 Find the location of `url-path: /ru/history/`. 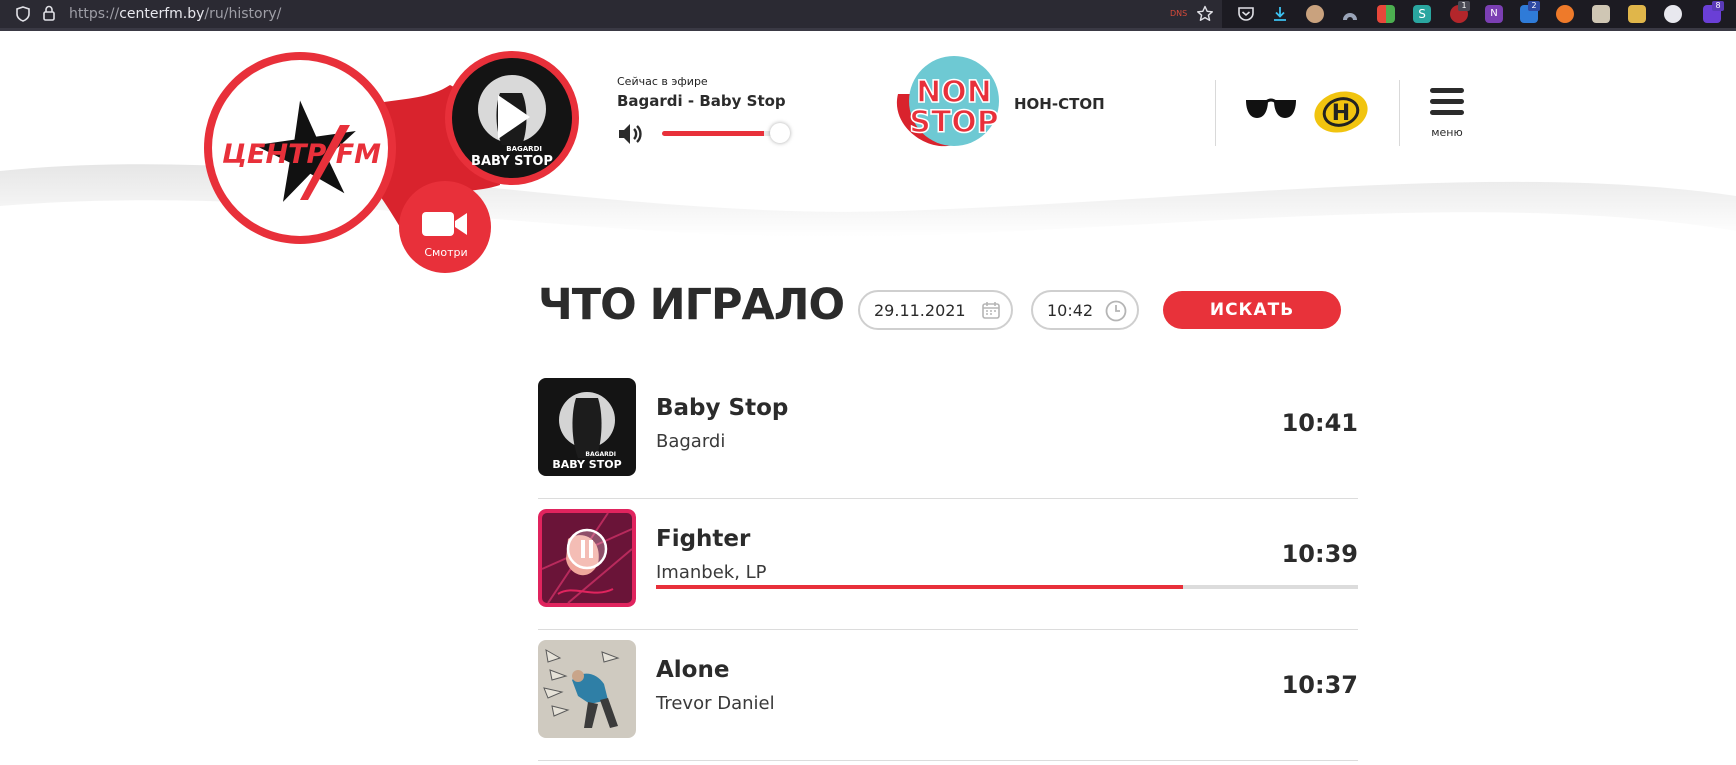

url-path: /ru/history/ is located at coordinates (243, 14).